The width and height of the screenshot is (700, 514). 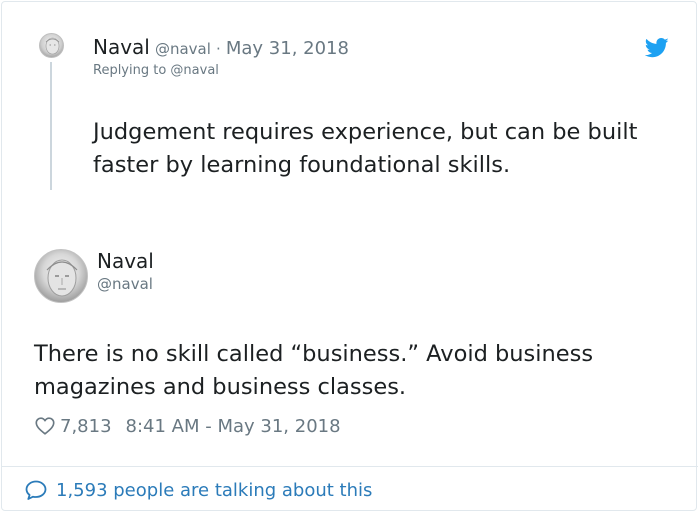 I want to click on twitter-bird-icon, so click(x=657, y=48).